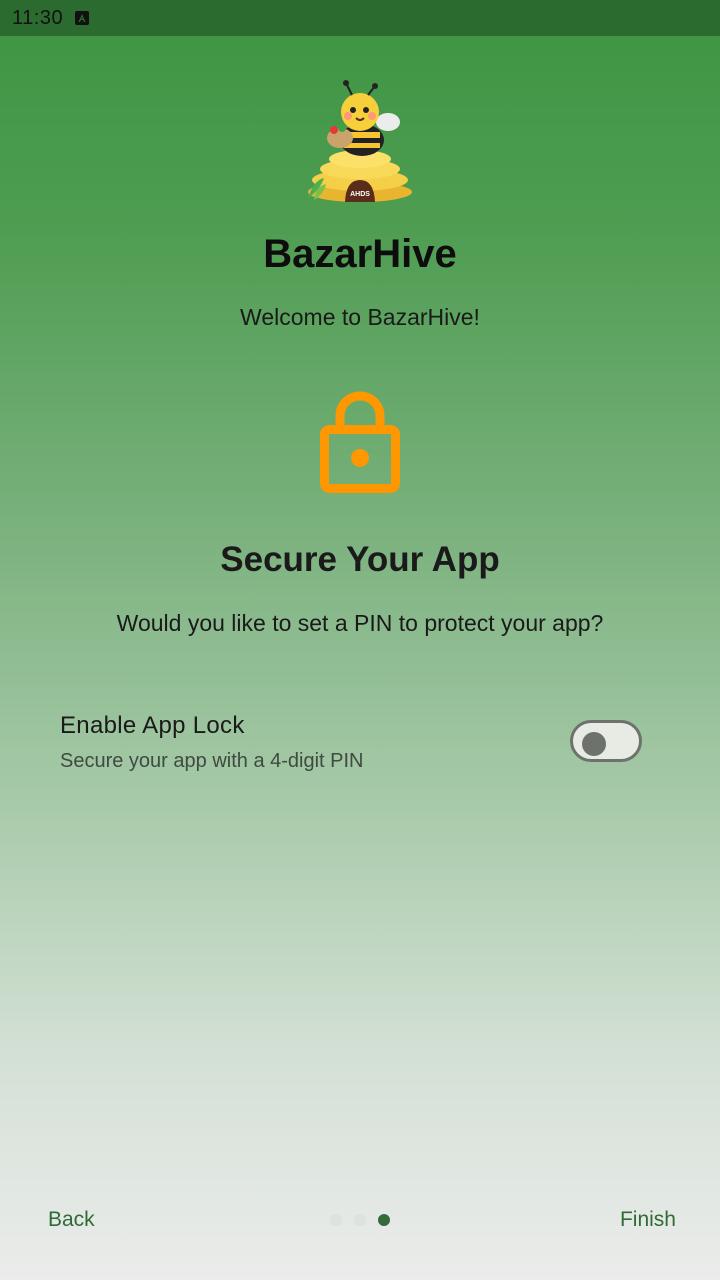 This screenshot has width=720, height=1280. What do you see at coordinates (82, 18) in the screenshot?
I see `a-letter-icon` at bounding box center [82, 18].